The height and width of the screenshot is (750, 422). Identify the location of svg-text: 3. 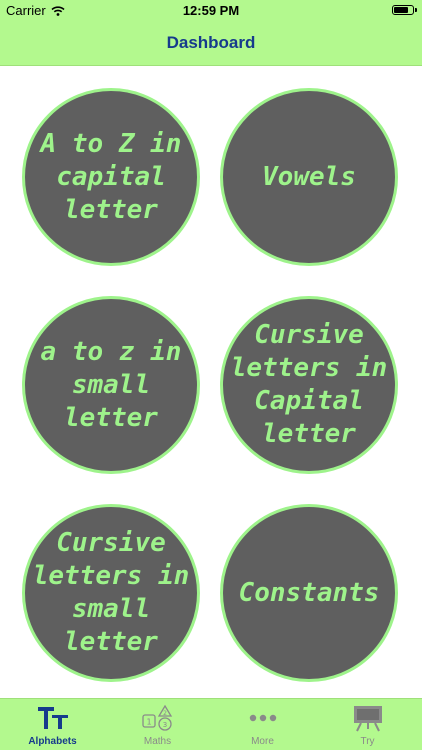
(164, 725).